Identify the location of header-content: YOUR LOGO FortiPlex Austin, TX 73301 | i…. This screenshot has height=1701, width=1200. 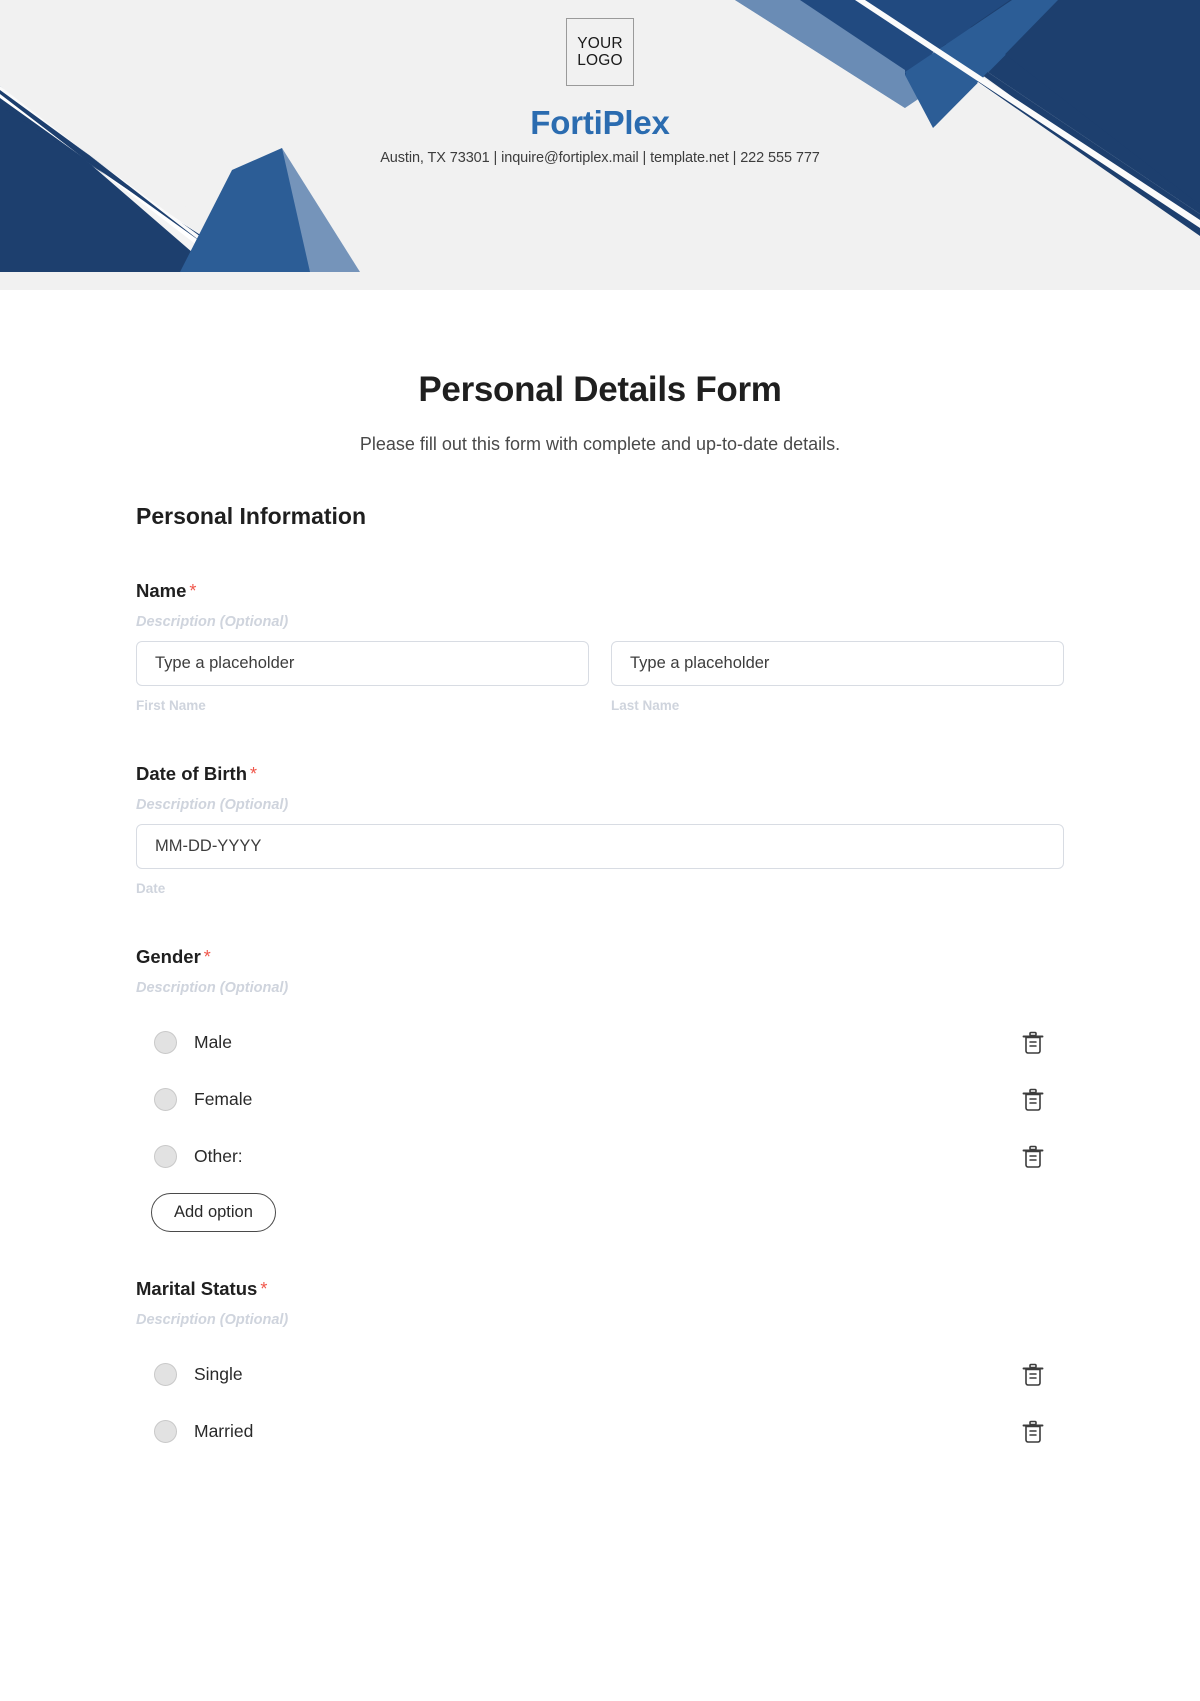
(600, 83).